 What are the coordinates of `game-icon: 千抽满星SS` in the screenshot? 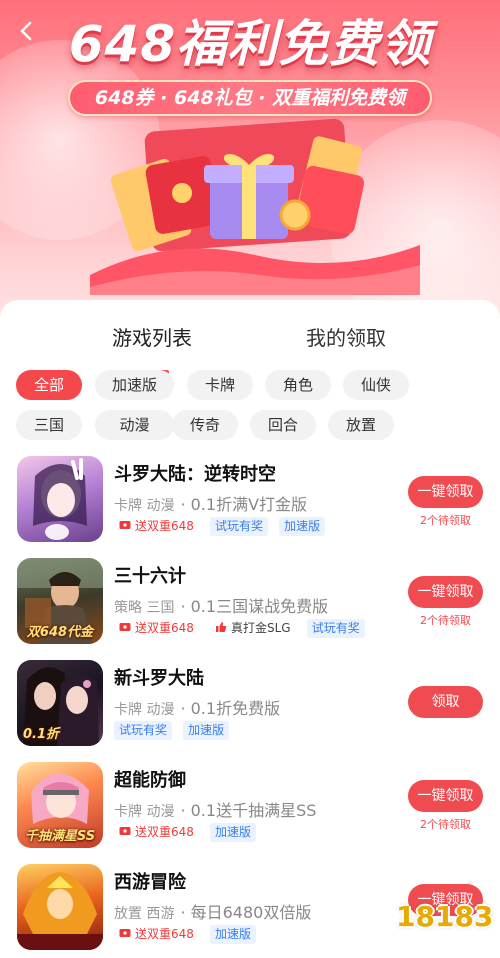 It's located at (60, 805).